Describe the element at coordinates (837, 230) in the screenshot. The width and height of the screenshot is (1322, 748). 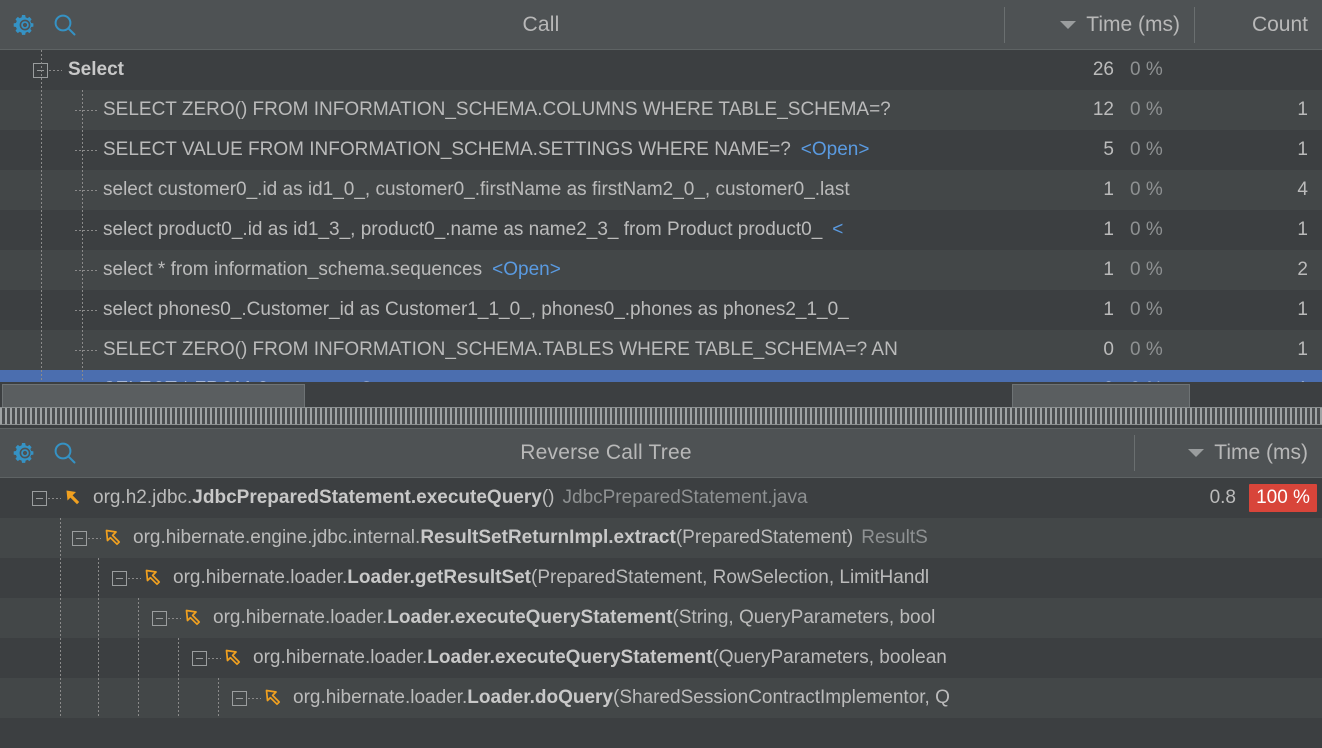
I see `open-link: <` at that location.